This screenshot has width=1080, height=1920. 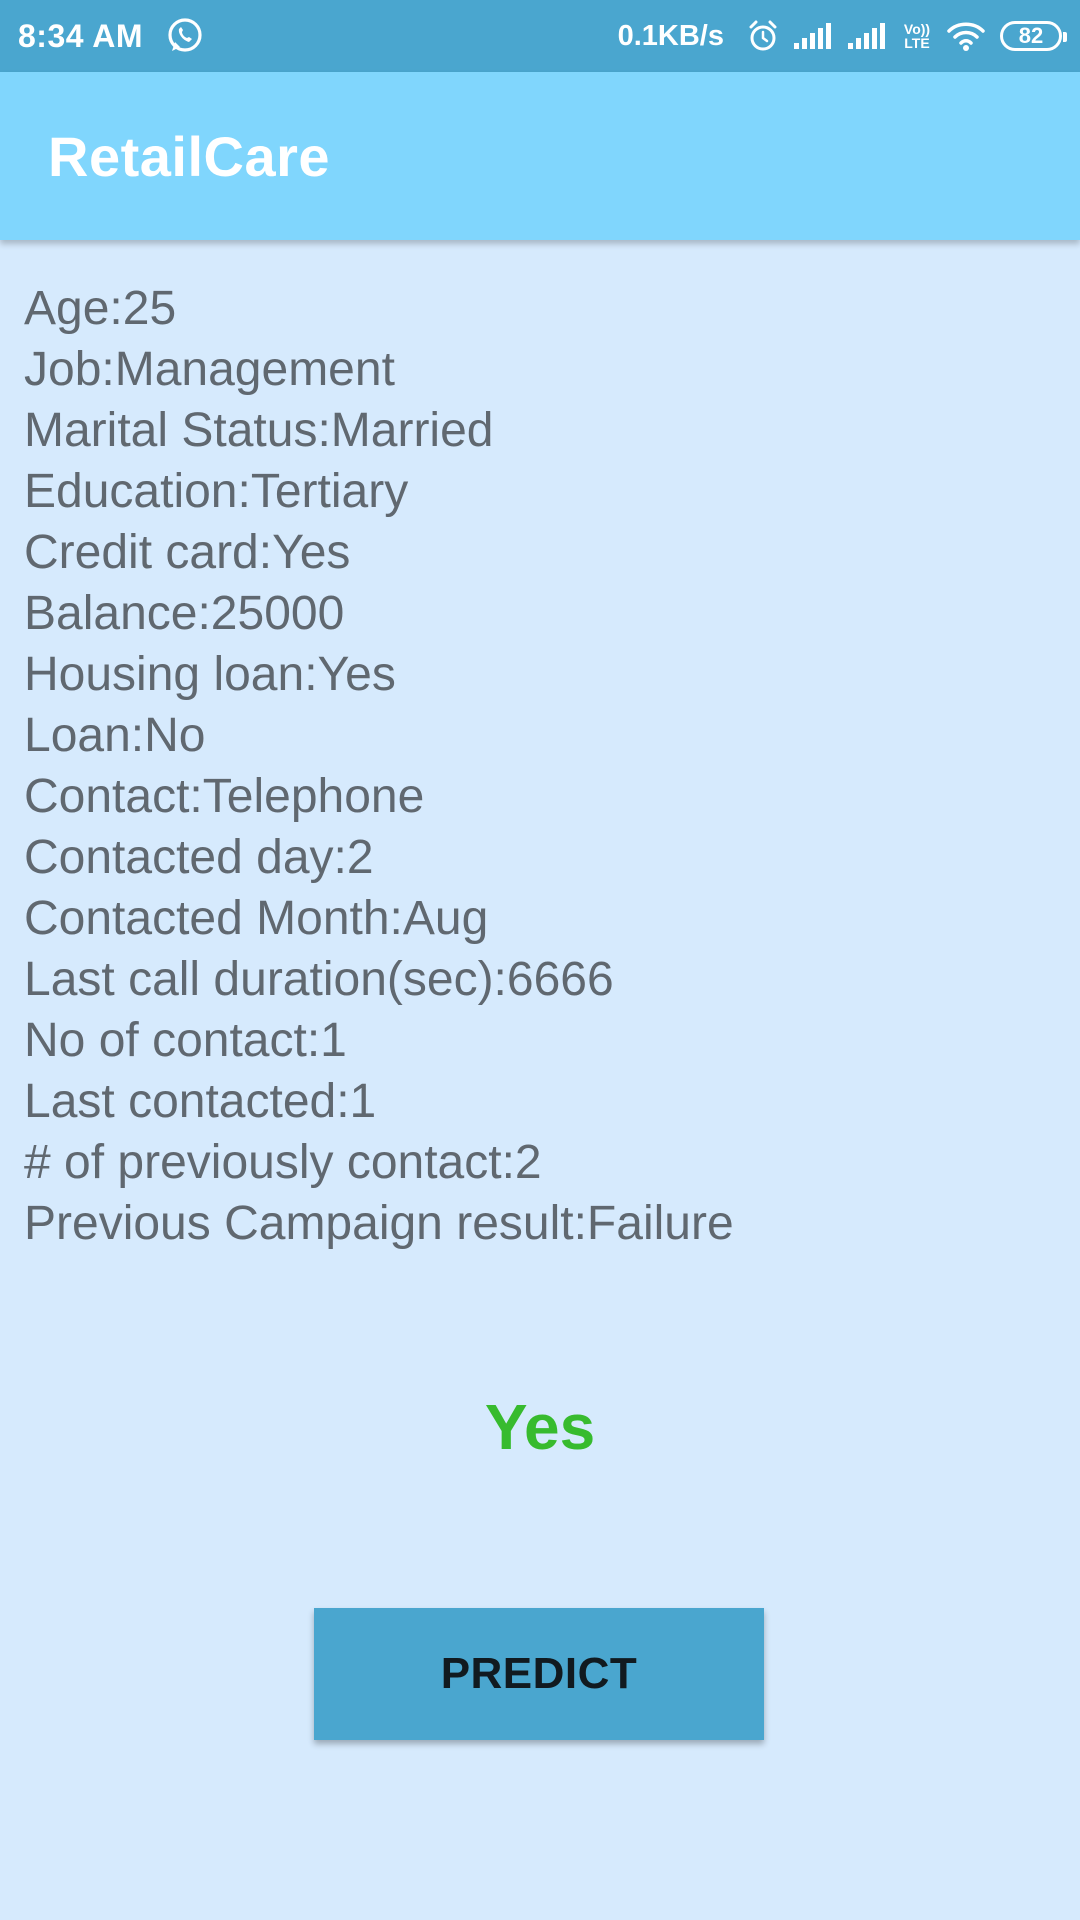 I want to click on detail-no-of-contact: No of contact:1, so click(x=185, y=1040).